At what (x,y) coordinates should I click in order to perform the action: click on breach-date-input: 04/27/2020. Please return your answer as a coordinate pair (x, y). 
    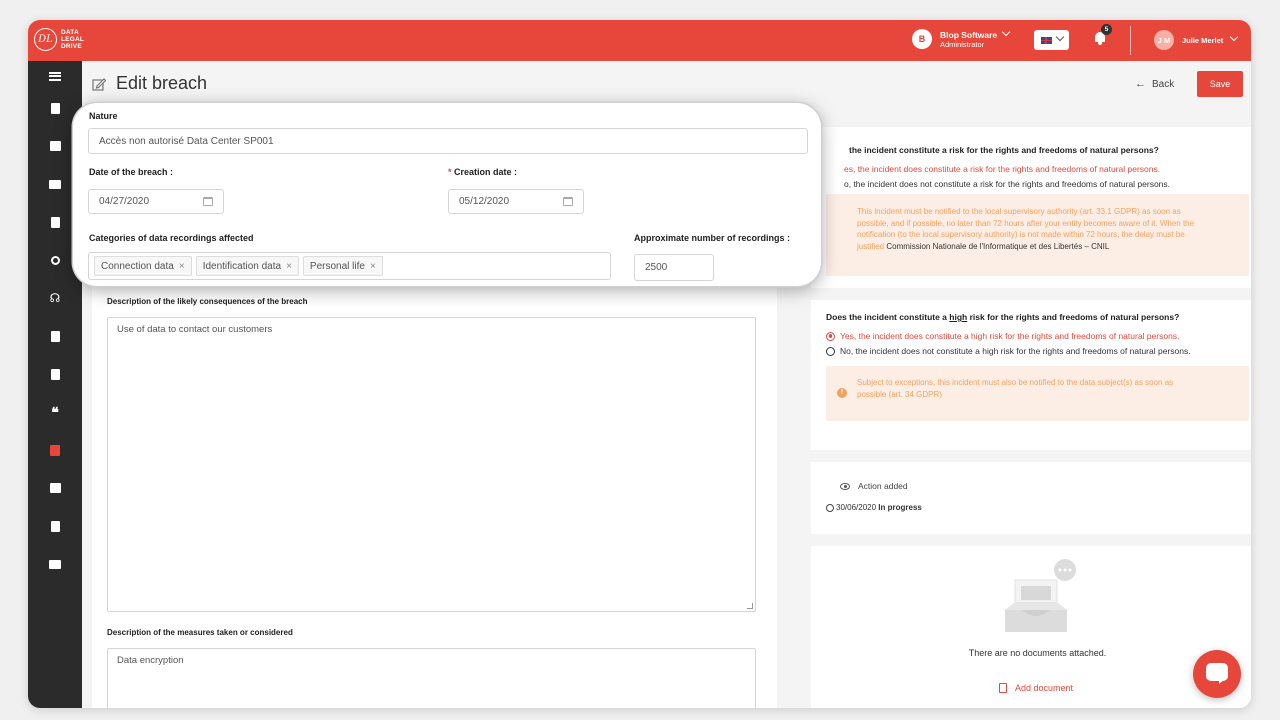
    Looking at the image, I should click on (156, 201).